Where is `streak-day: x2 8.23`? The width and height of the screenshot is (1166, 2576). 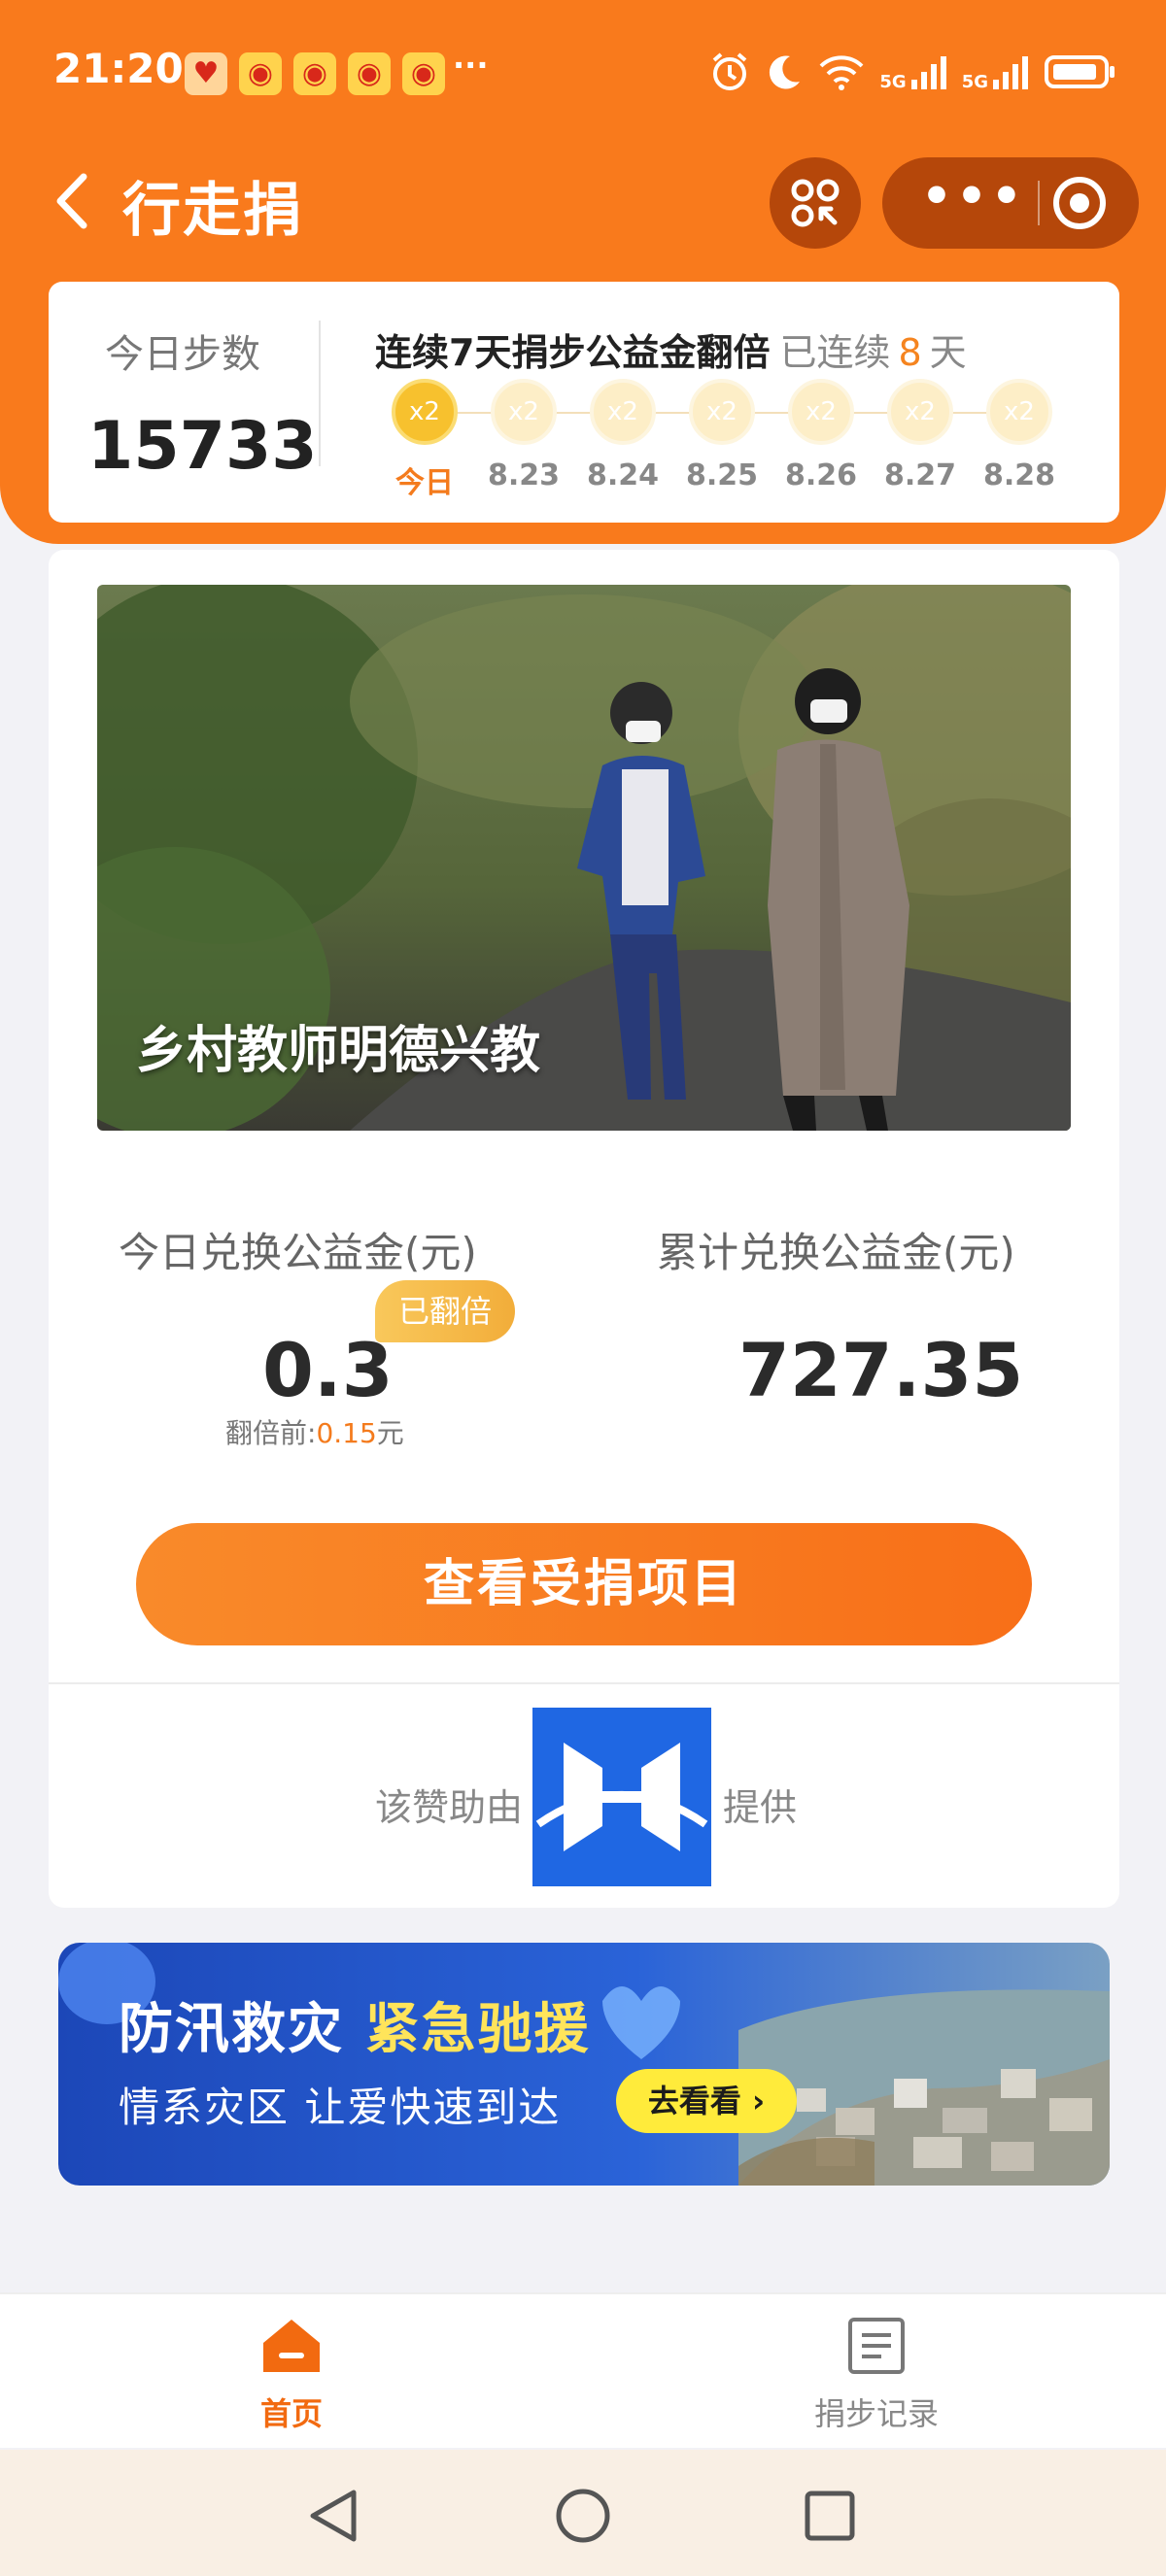 streak-day: x2 8.23 is located at coordinates (523, 435).